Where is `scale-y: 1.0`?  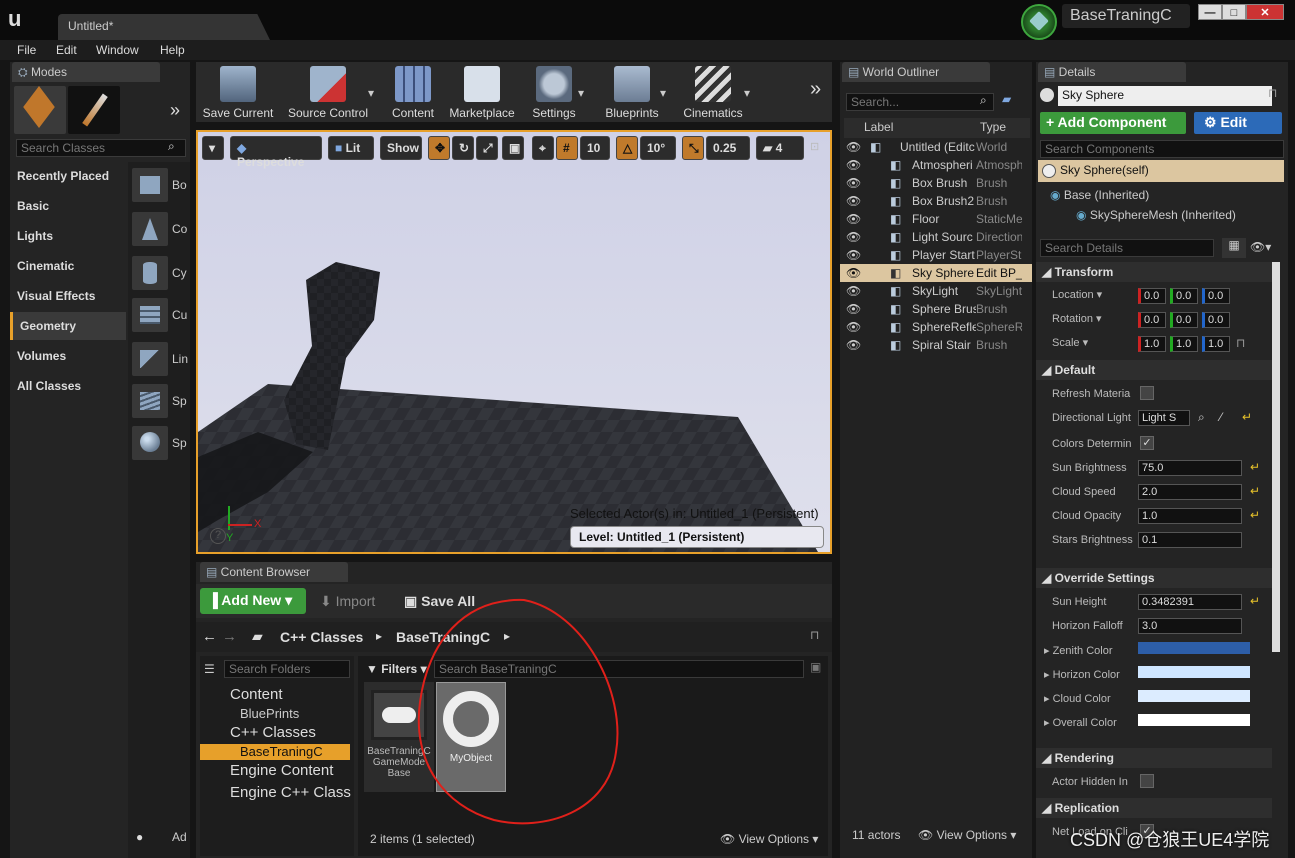 scale-y: 1.0 is located at coordinates (1184, 344).